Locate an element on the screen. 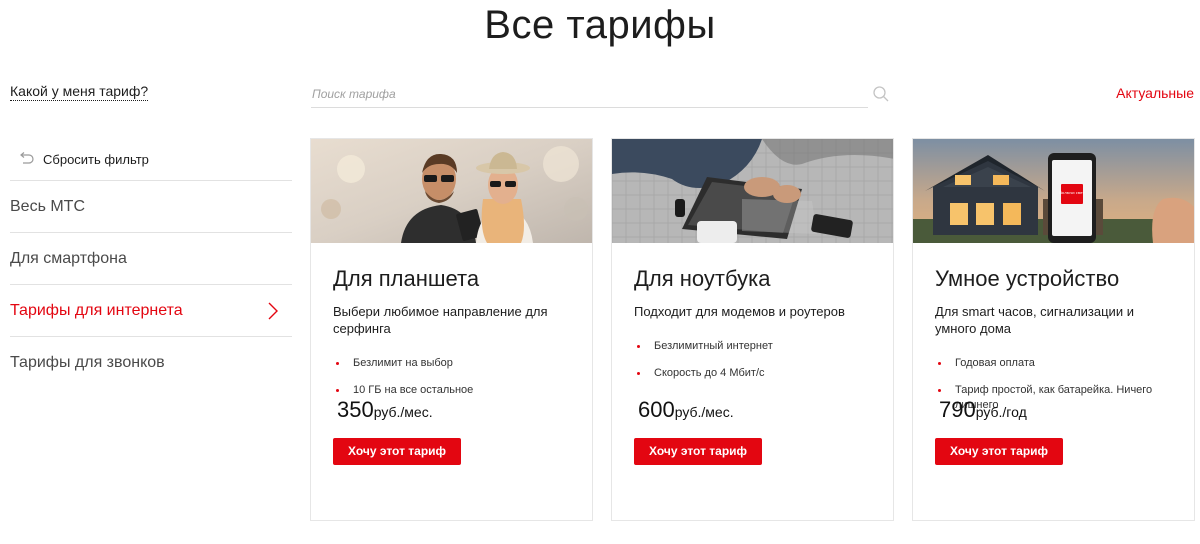  feature-item: Скорость до 4 Мбит/с is located at coordinates (752, 373).